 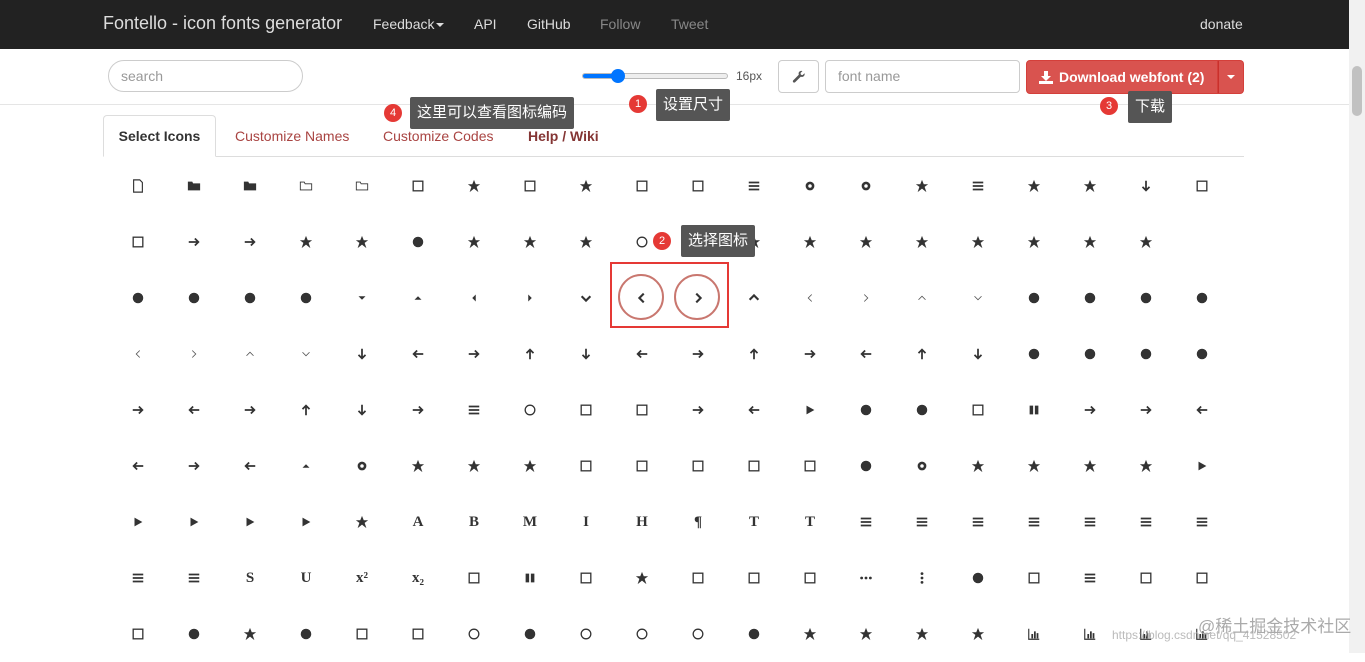 What do you see at coordinates (1202, 466) in the screenshot?
I see `flight-icon` at bounding box center [1202, 466].